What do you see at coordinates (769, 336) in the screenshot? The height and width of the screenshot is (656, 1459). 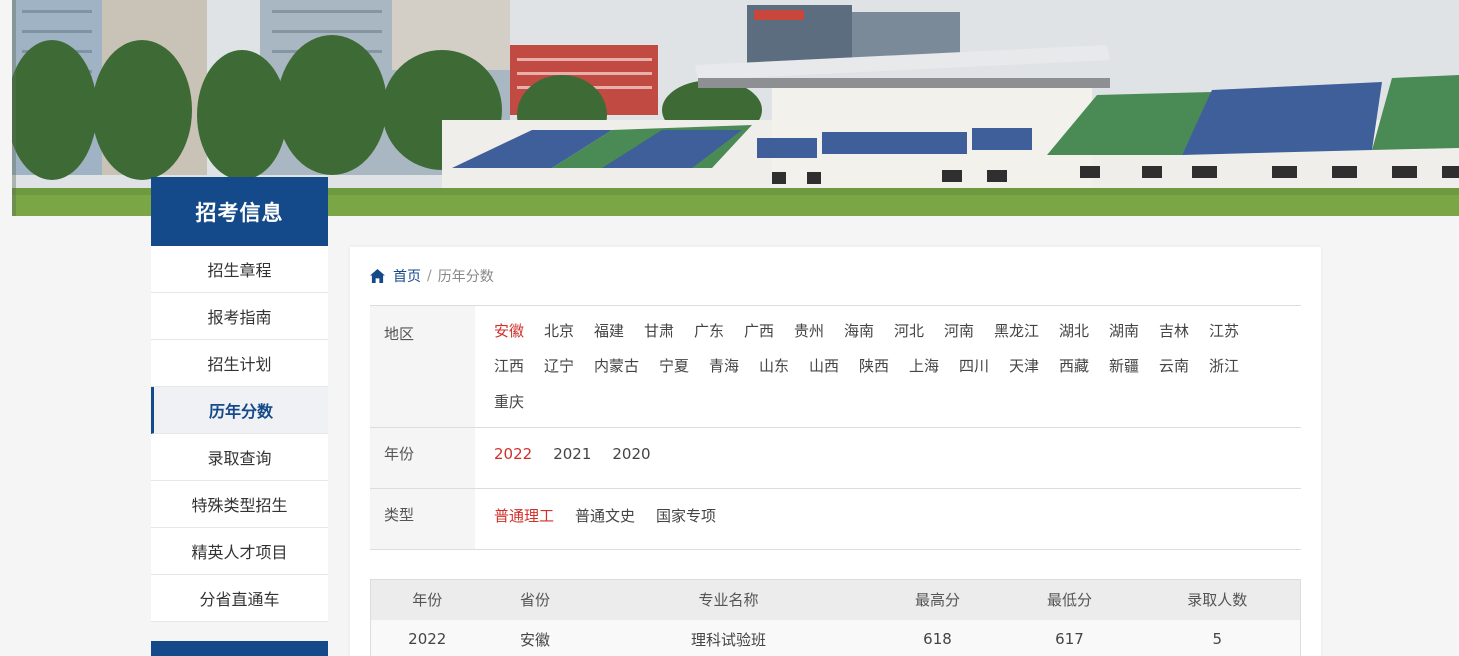 I see `region-option: 广西` at bounding box center [769, 336].